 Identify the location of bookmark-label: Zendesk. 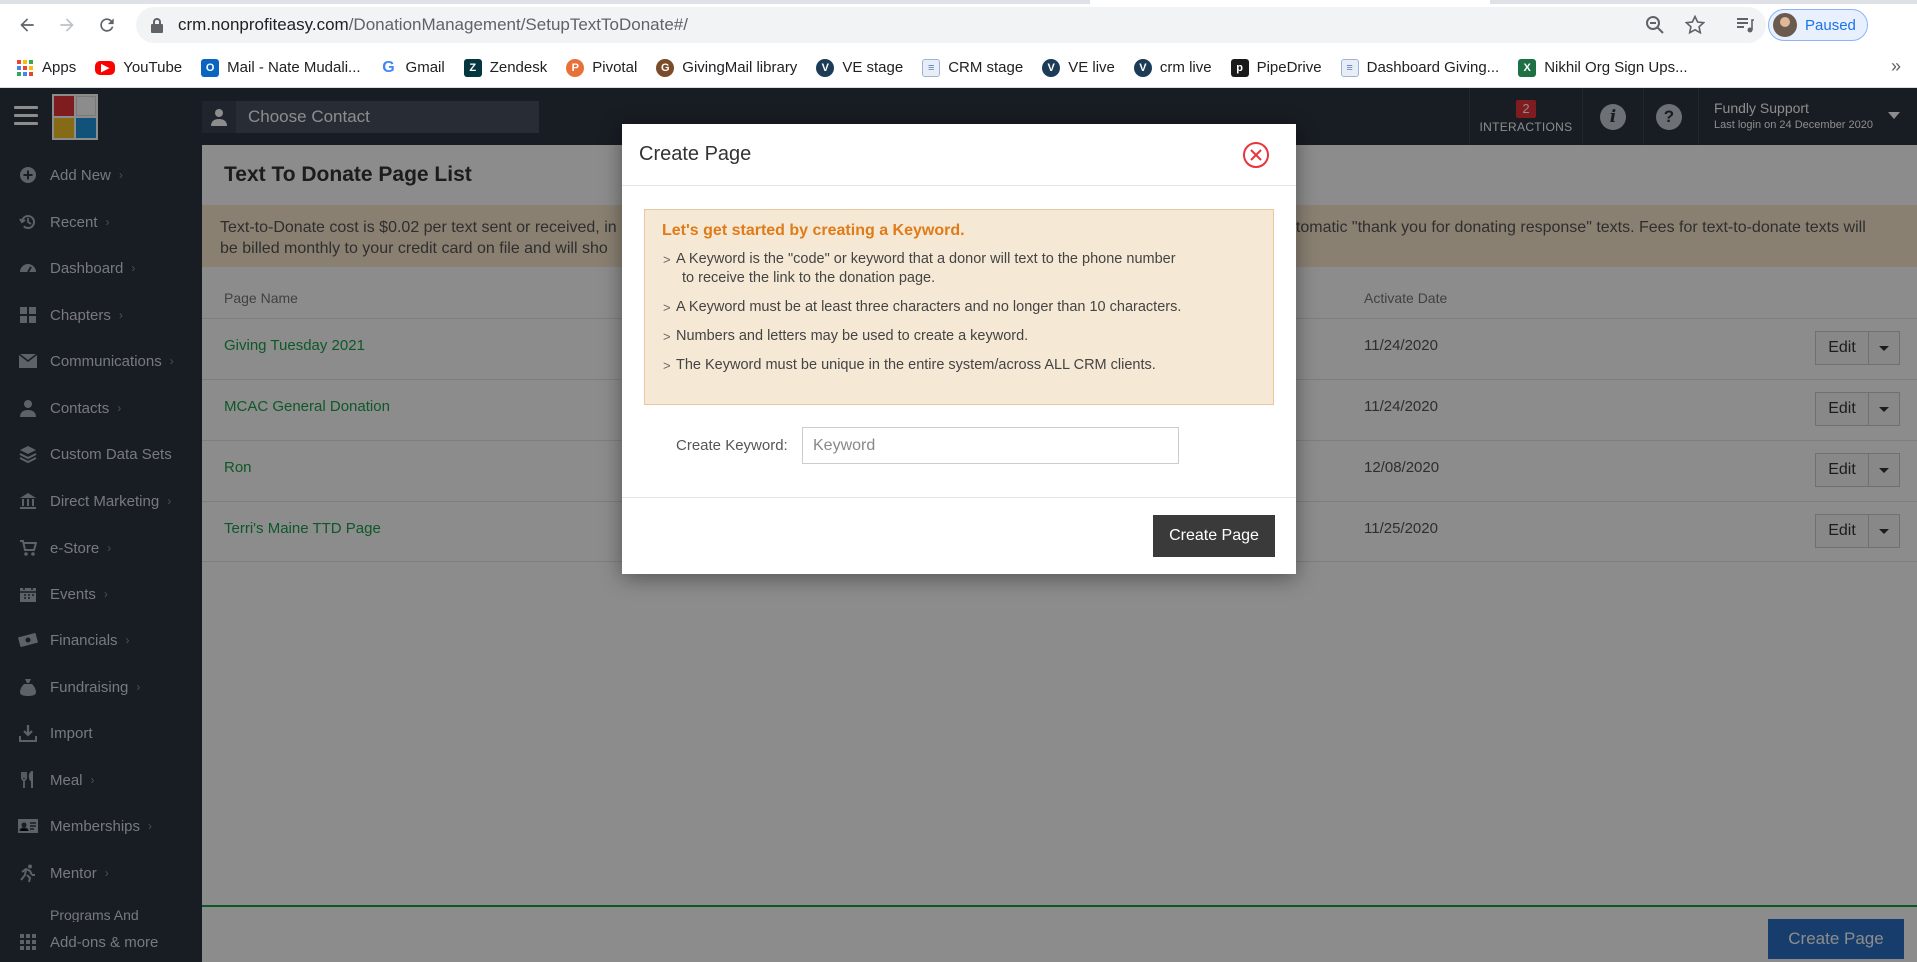
(518, 67).